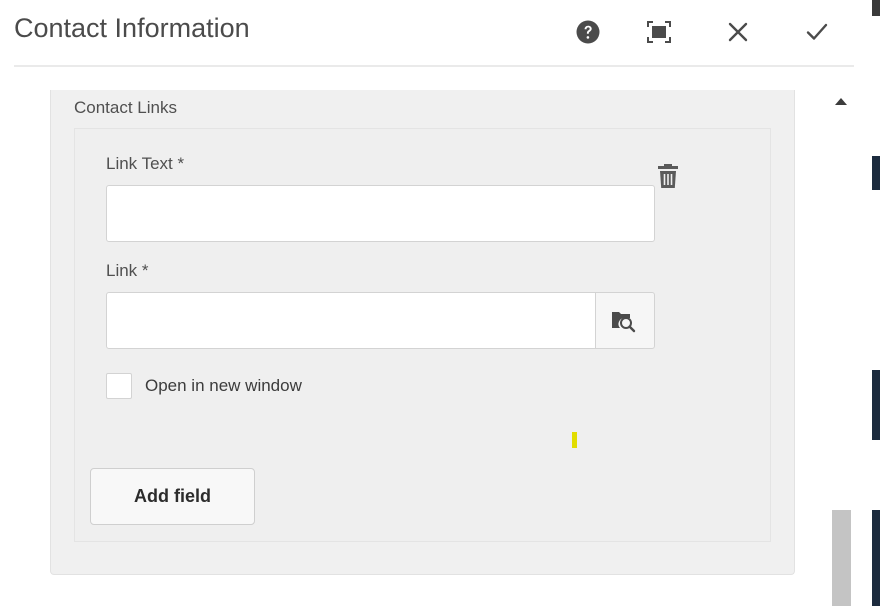 The width and height of the screenshot is (880, 606). I want to click on cursor-marker, so click(574, 440).